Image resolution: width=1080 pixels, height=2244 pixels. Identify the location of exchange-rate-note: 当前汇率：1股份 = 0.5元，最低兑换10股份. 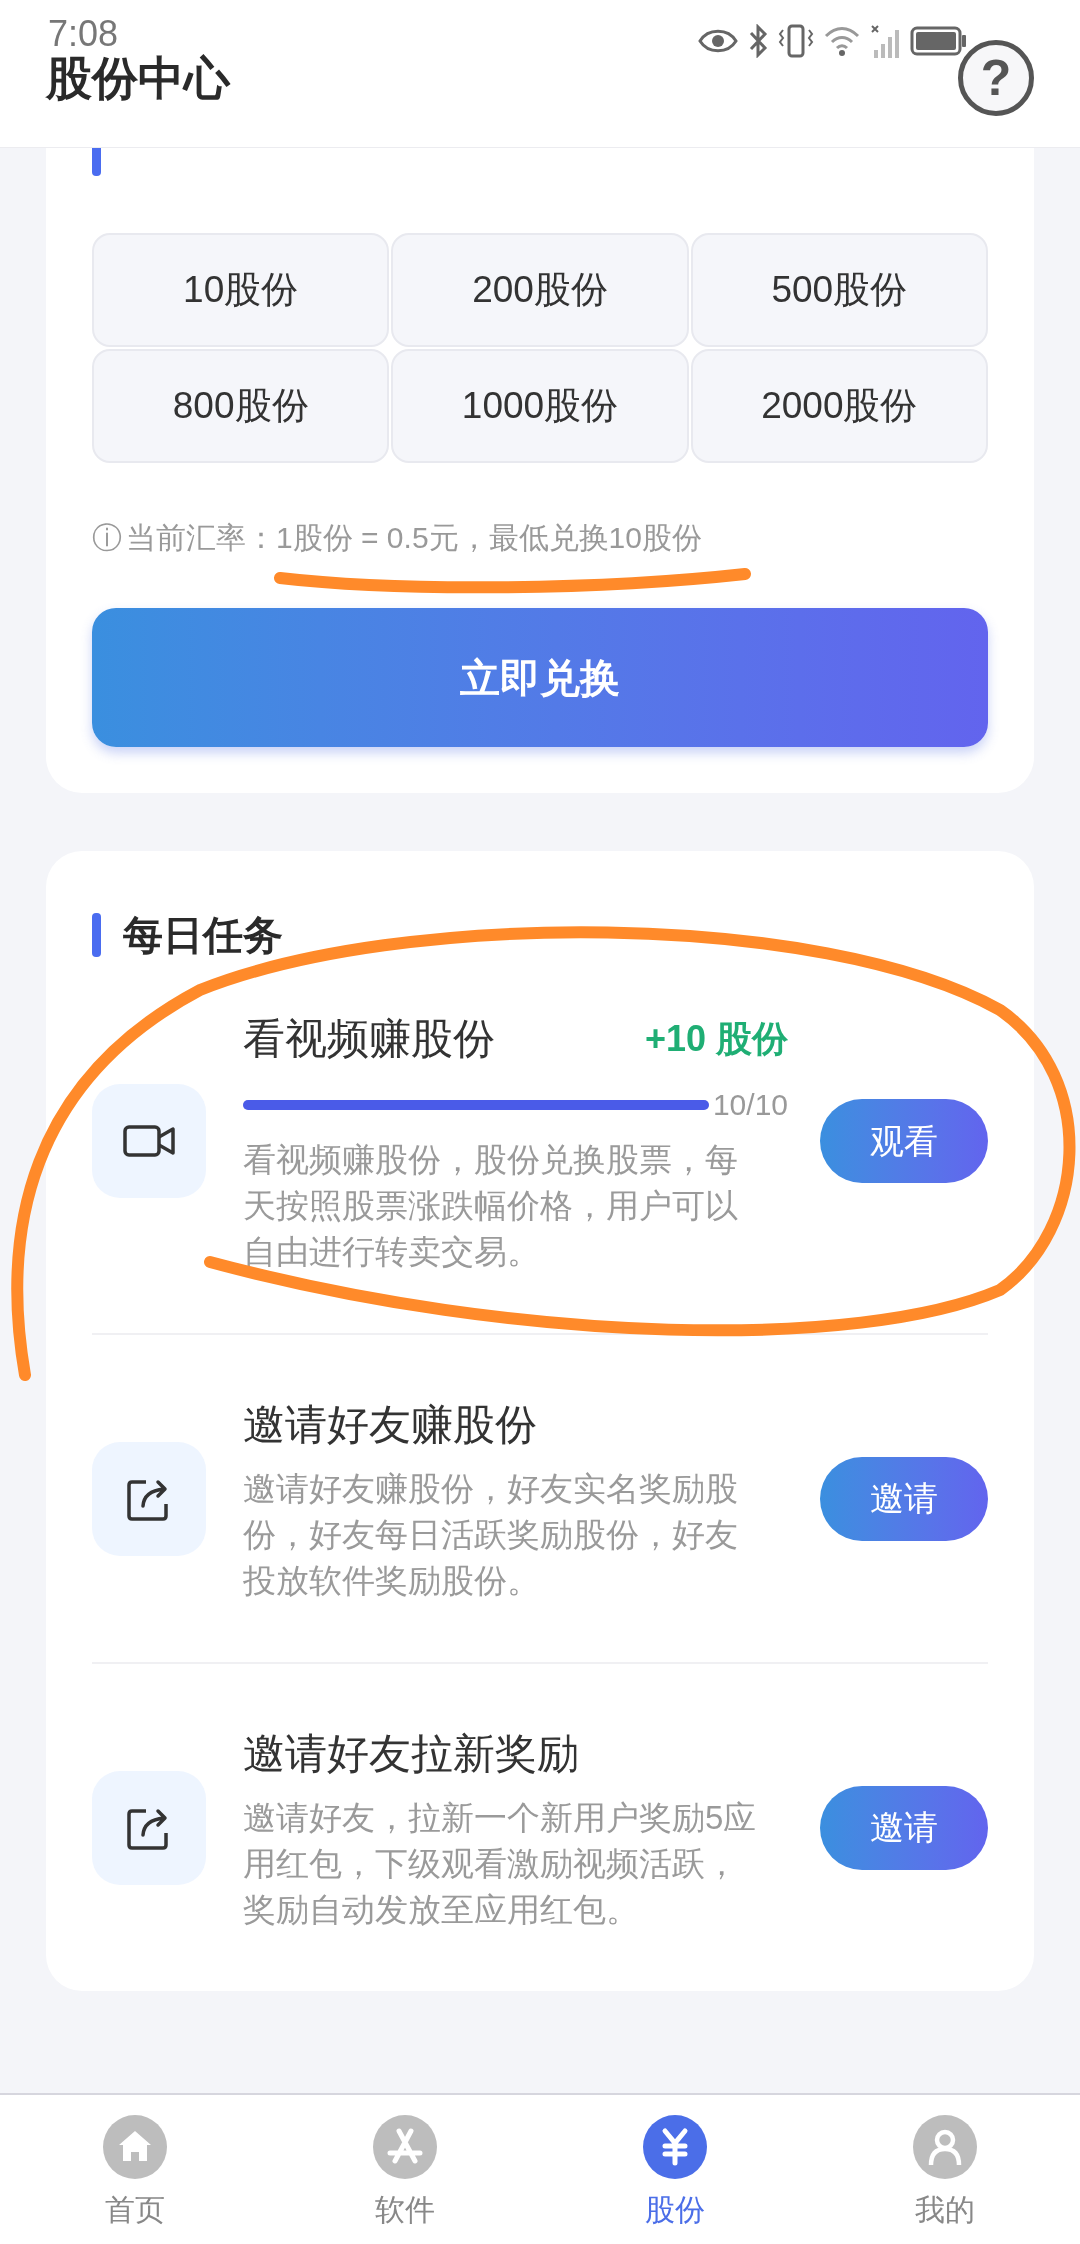
(414, 538).